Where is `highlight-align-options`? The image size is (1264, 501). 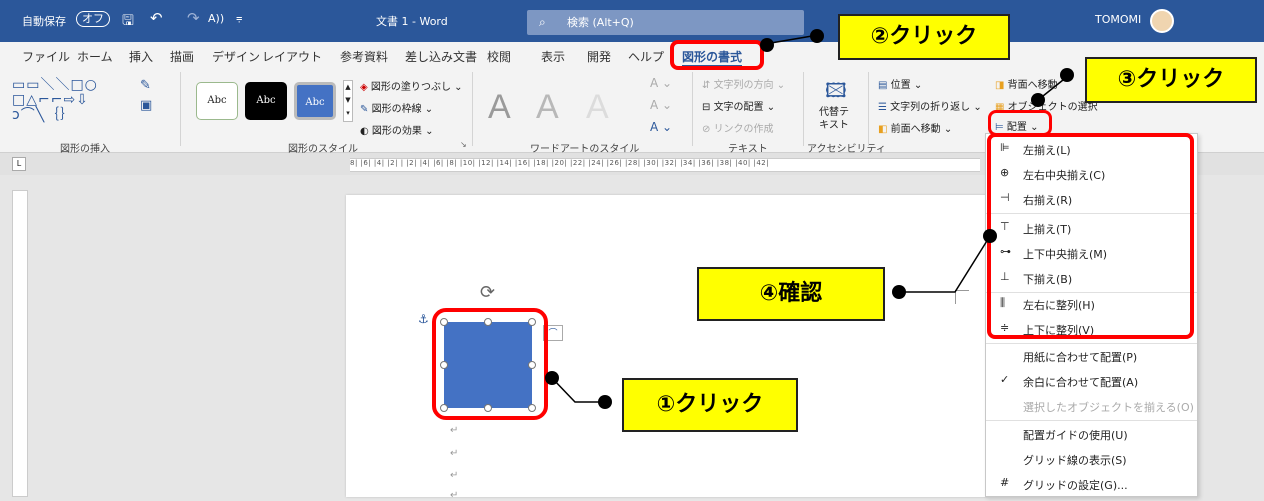
highlight-align-options is located at coordinates (1090, 236).